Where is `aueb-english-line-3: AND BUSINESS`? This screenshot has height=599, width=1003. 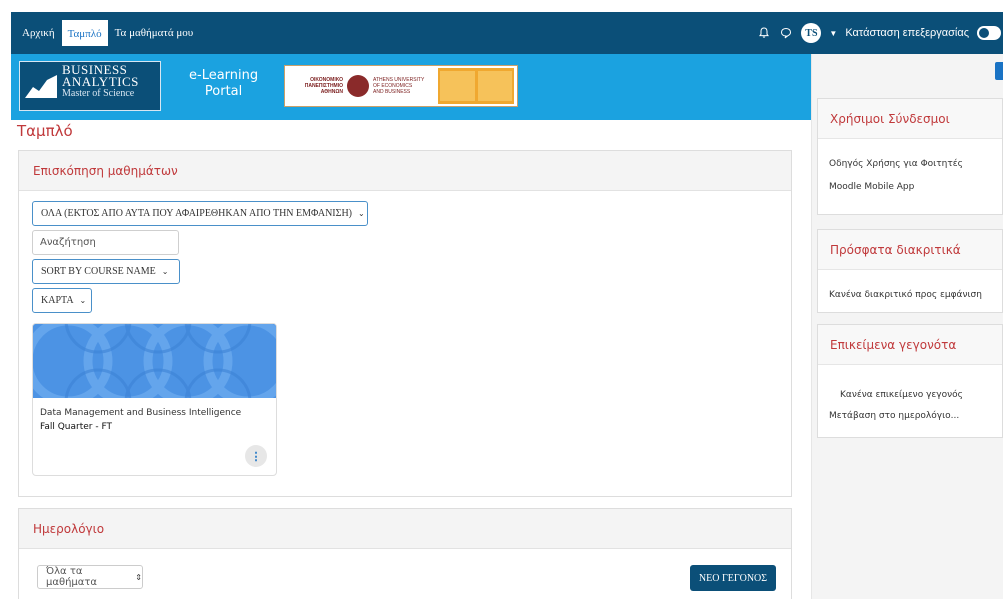
aueb-english-line-3: AND BUSINESS is located at coordinates (392, 92).